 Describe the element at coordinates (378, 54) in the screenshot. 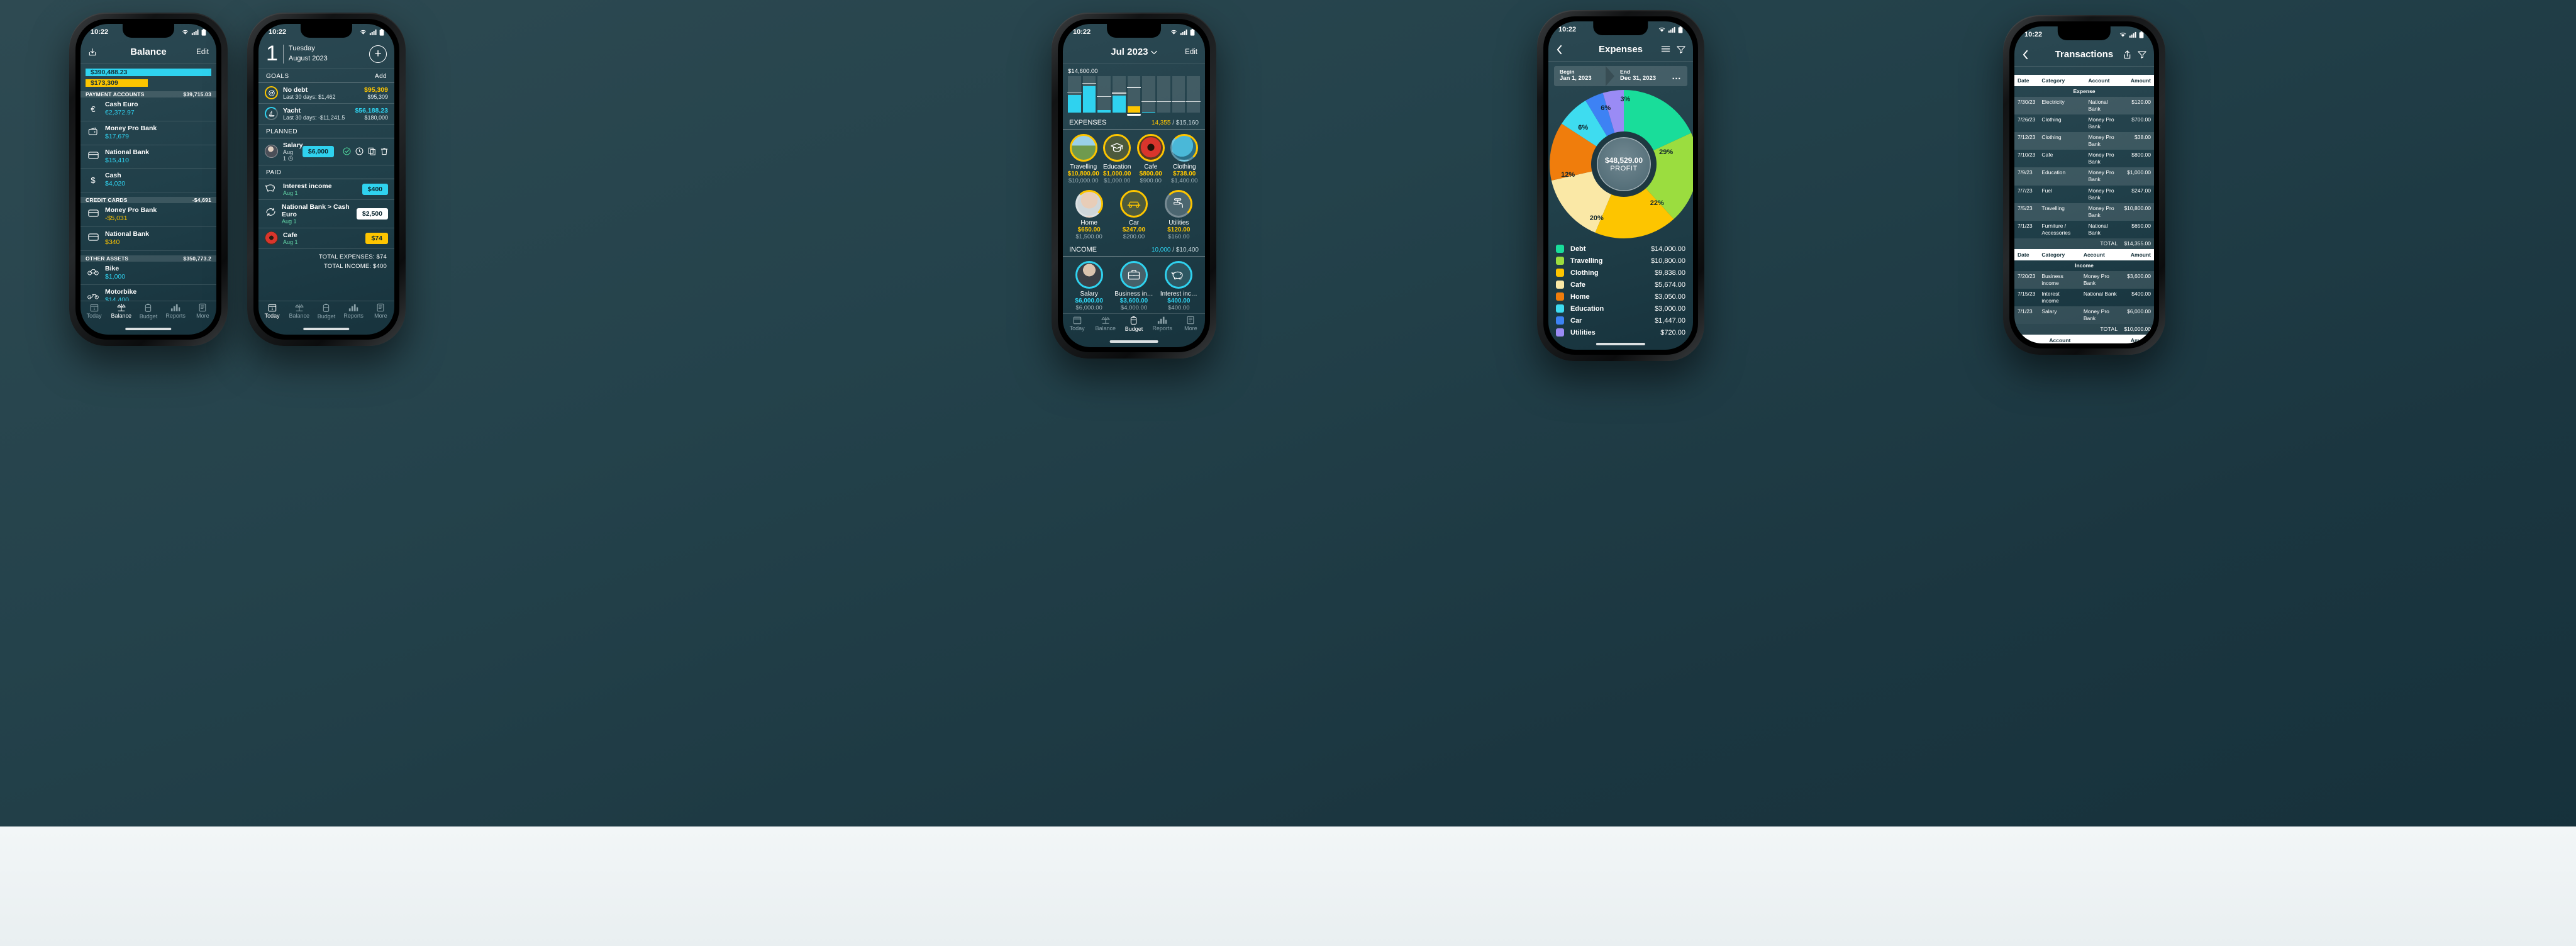

I see `add-transaction-button: +` at that location.